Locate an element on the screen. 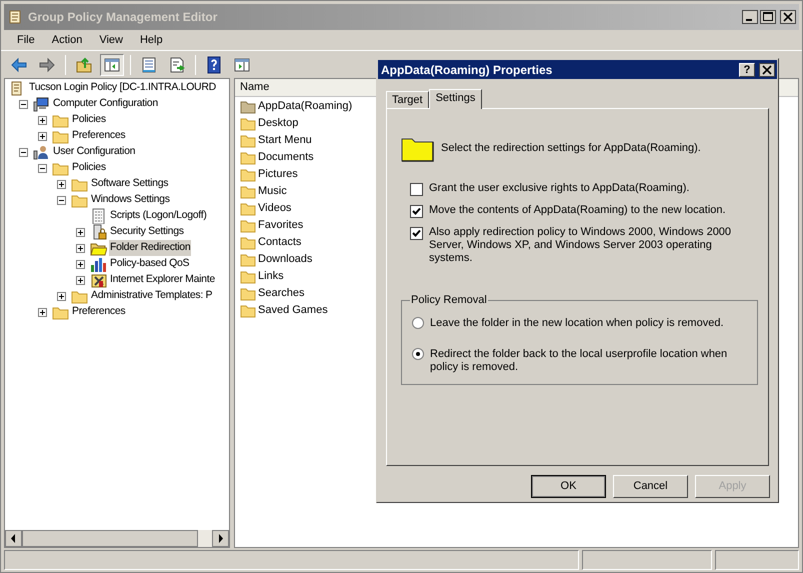 This screenshot has height=573, width=803. tree-item: Software Settings is located at coordinates (130, 184).